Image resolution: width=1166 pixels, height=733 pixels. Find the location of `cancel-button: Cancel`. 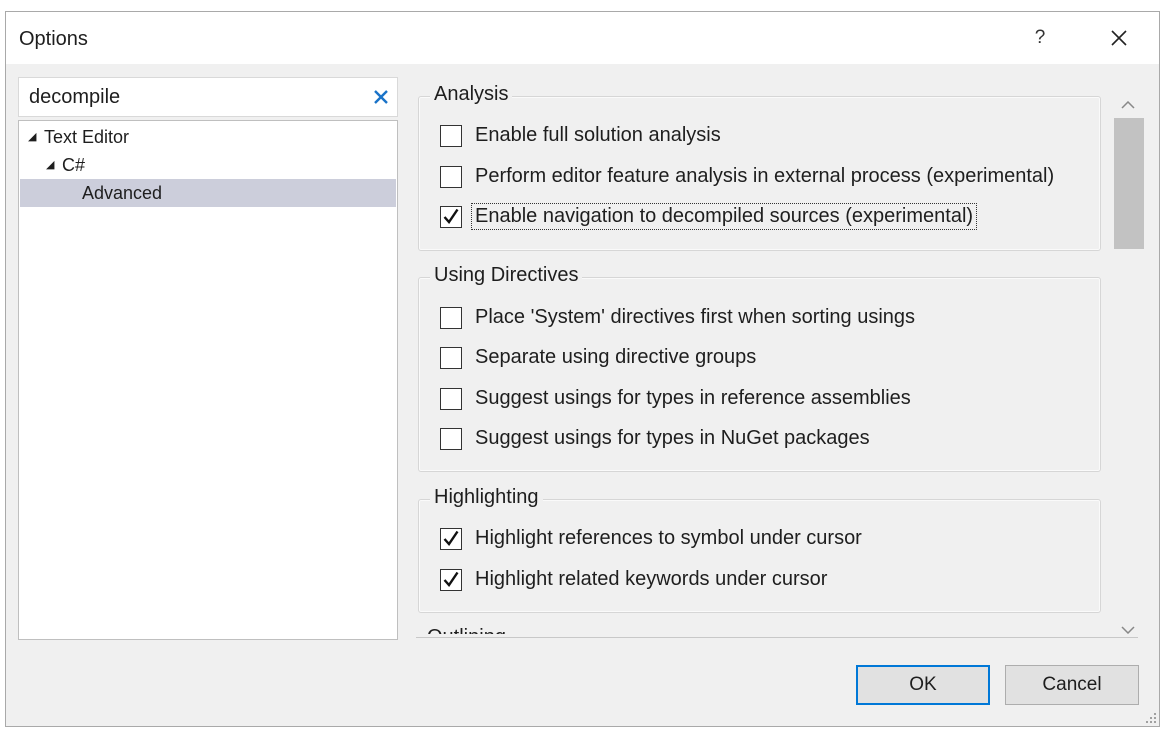

cancel-button: Cancel is located at coordinates (1072, 685).